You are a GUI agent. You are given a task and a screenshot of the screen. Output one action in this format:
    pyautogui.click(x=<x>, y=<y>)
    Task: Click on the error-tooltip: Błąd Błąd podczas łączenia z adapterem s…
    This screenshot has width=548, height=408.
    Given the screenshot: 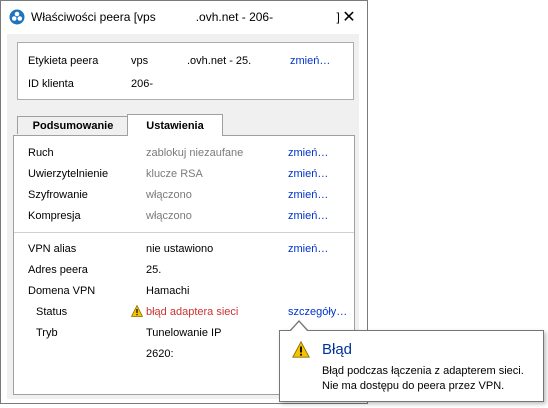 What is the action you would take?
    pyautogui.click(x=411, y=366)
    